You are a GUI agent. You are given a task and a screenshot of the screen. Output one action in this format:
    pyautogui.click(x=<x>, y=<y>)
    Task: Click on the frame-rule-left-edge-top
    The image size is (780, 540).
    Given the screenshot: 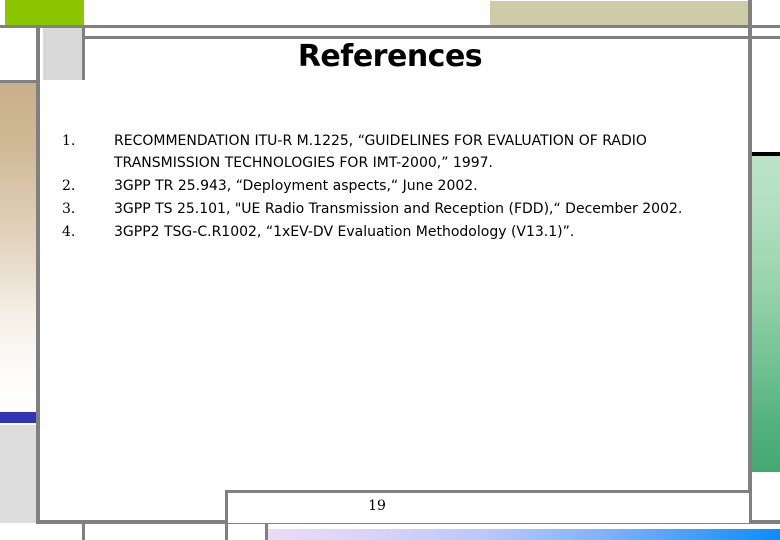 What is the action you would take?
    pyautogui.click(x=18, y=81)
    